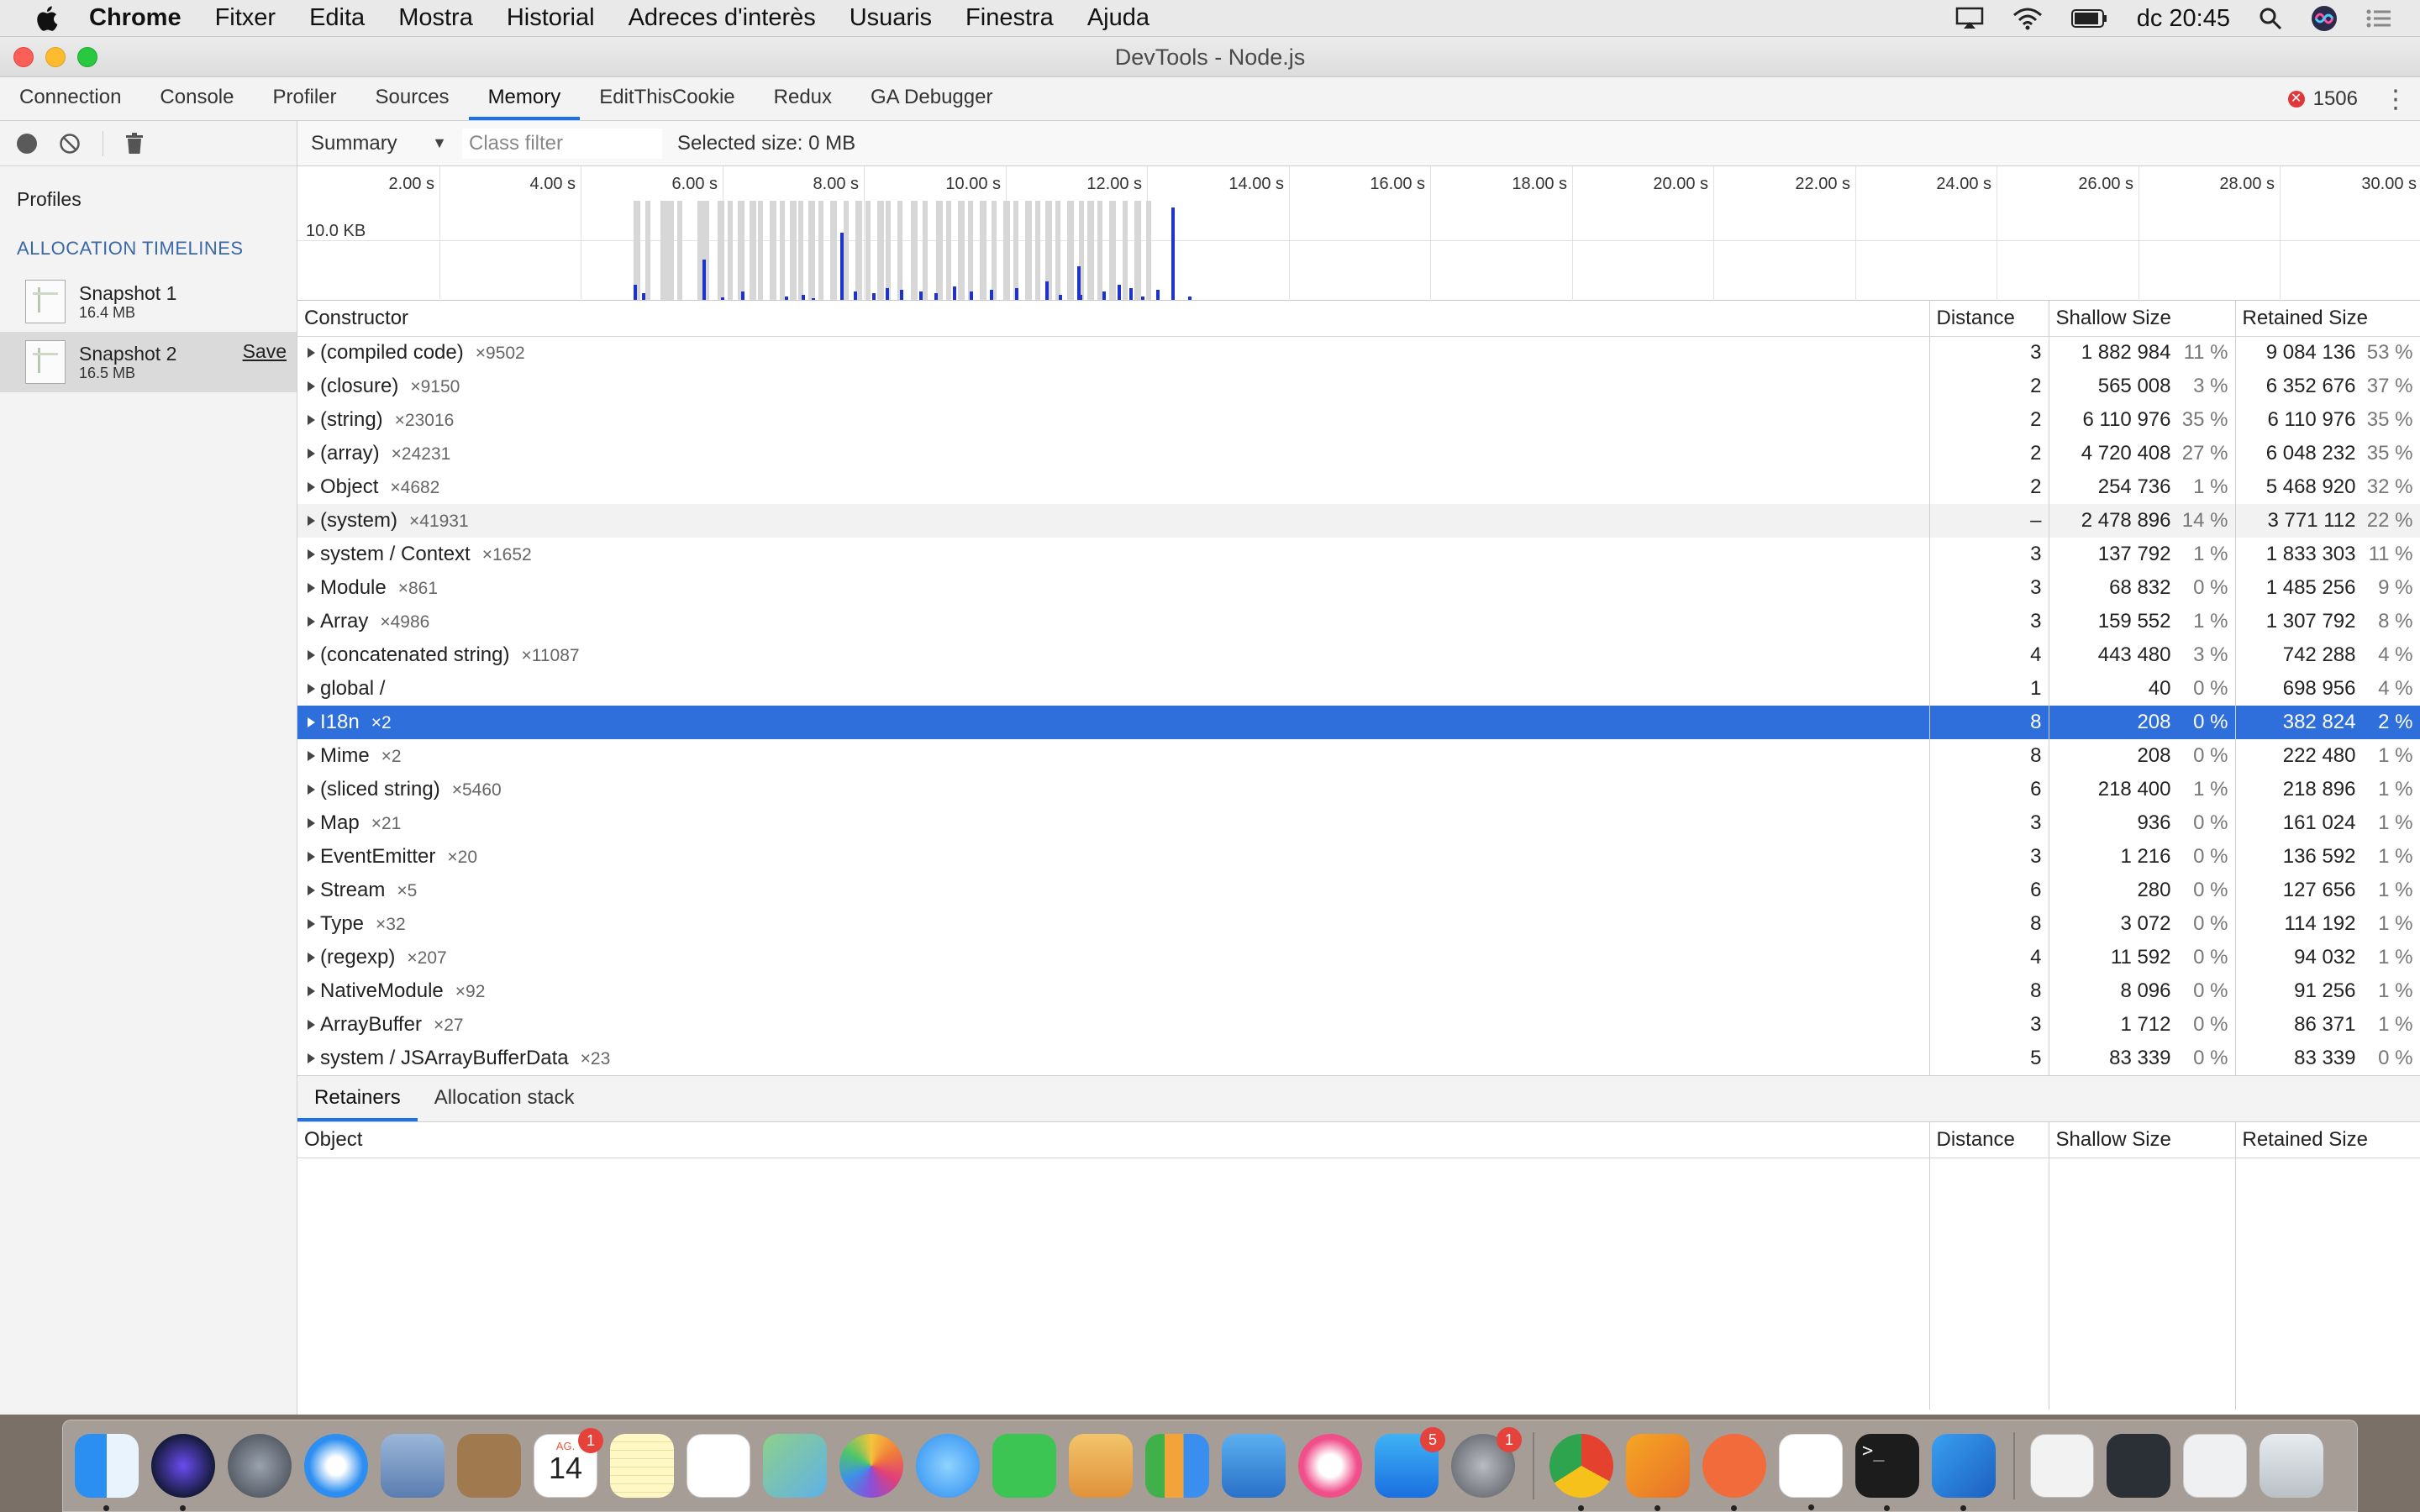  Describe the element at coordinates (1113, 823) in the screenshot. I see `constructor-cell: Map ×21` at that location.